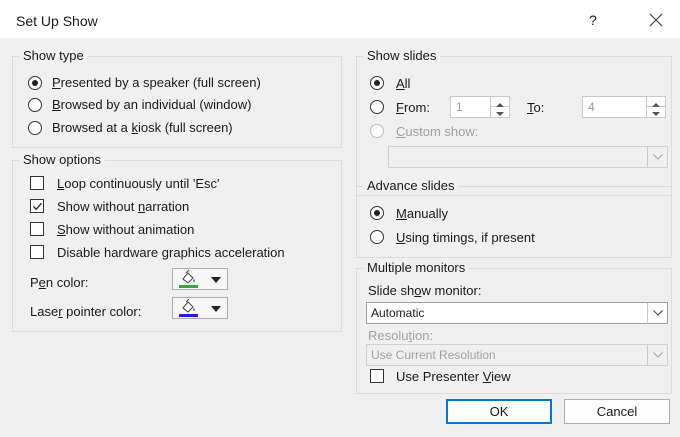 The width and height of the screenshot is (680, 437). What do you see at coordinates (377, 213) in the screenshot?
I see `radio-manually` at bounding box center [377, 213].